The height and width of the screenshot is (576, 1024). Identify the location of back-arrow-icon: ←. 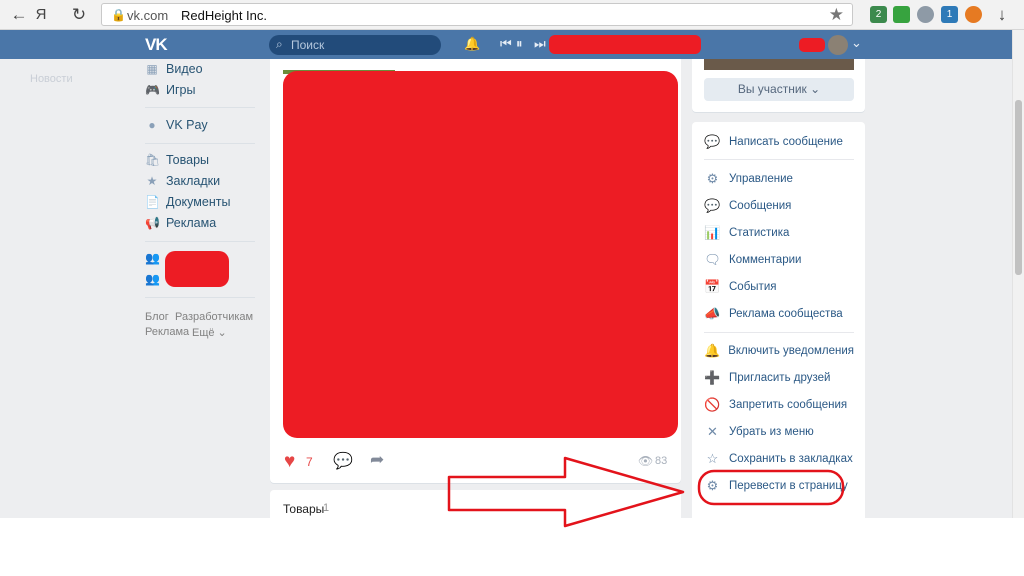
(19, 15).